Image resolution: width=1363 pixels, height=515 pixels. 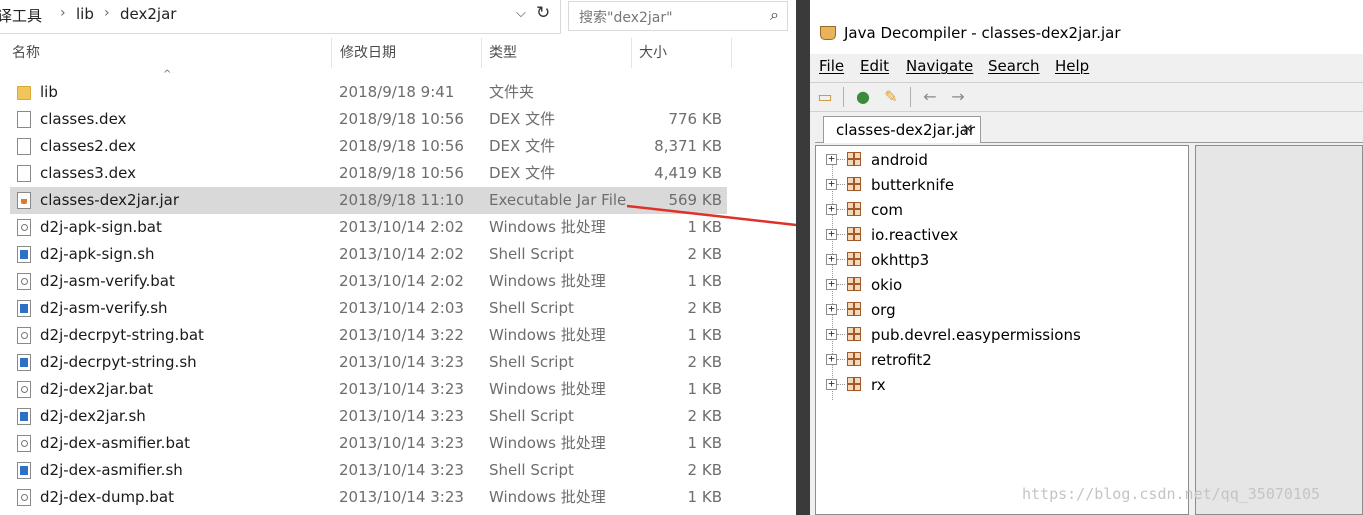 I want to click on menu-edit: Edit, so click(x=874, y=66).